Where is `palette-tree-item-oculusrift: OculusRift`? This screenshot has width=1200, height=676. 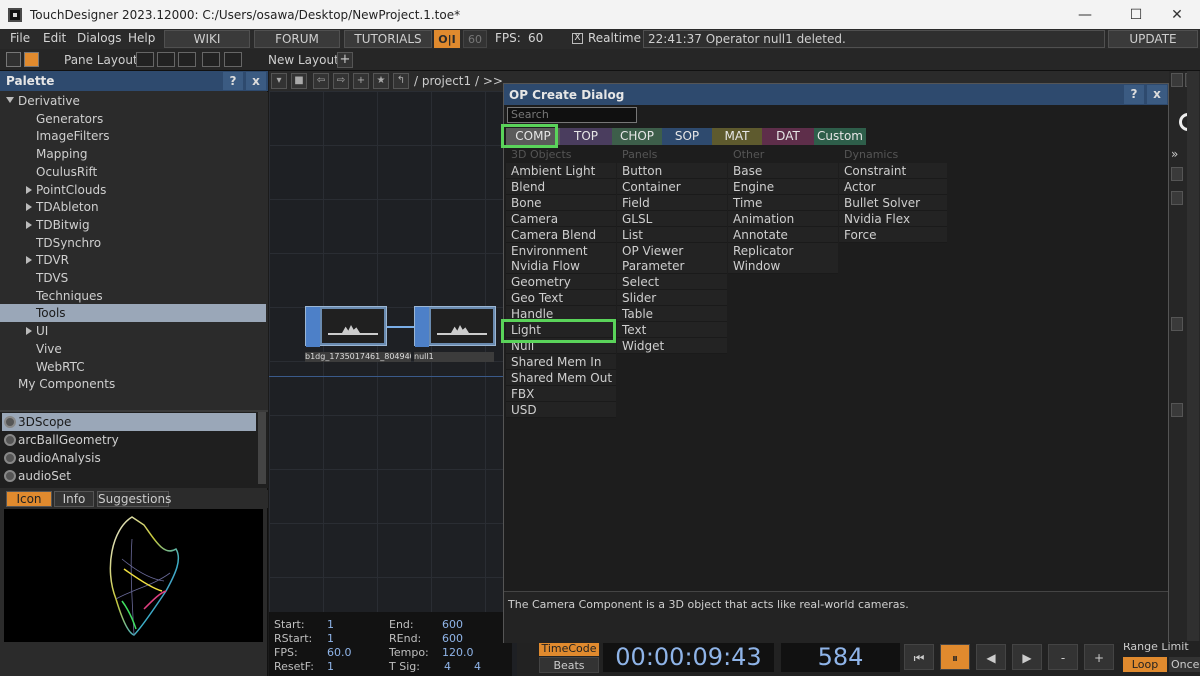 palette-tree-item-oculusrift: OculusRift is located at coordinates (133, 172).